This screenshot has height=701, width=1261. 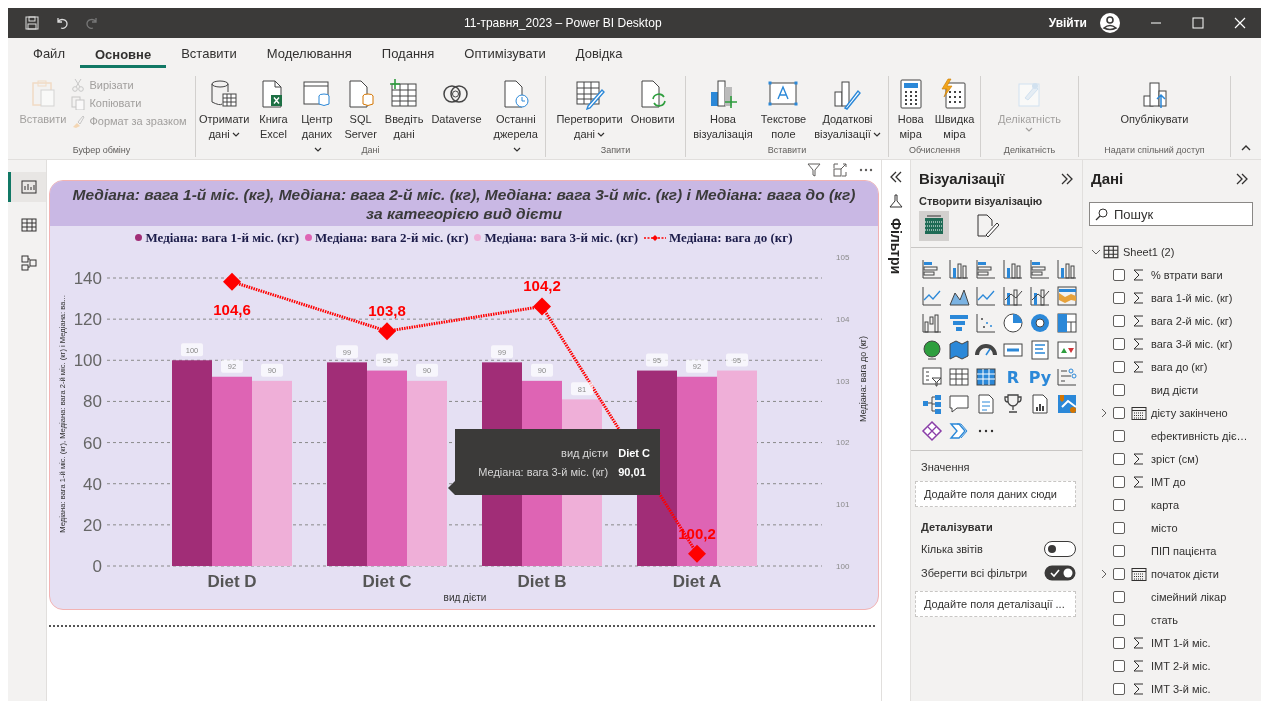 What do you see at coordinates (959, 431) in the screenshot?
I see `chevron-button` at bounding box center [959, 431].